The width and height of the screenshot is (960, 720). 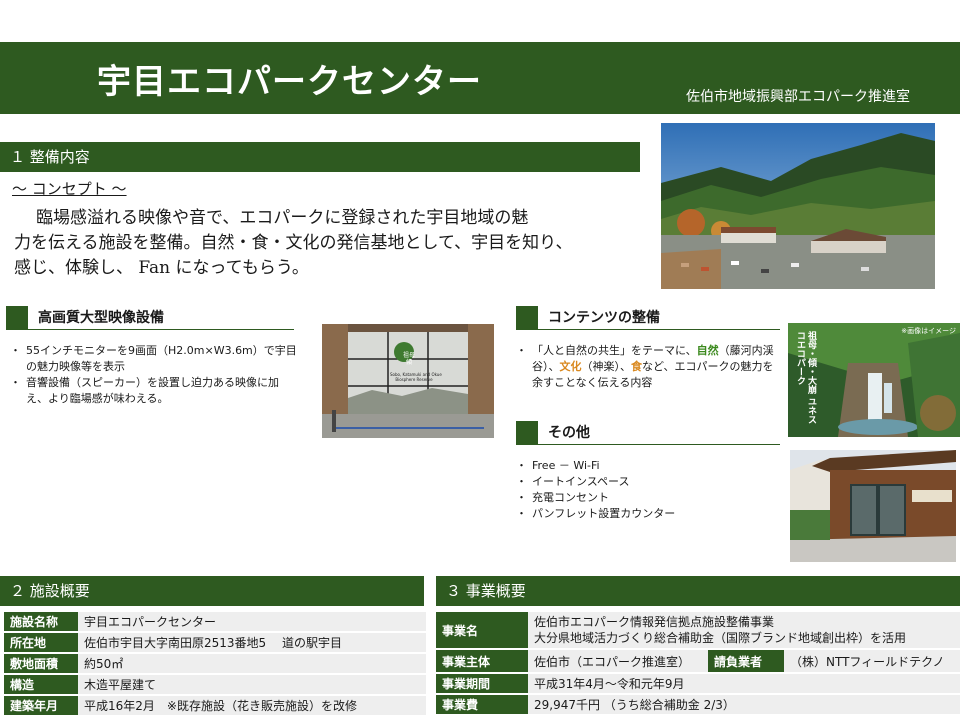 I want to click on list-item: 充電コンセント, so click(x=646, y=498).